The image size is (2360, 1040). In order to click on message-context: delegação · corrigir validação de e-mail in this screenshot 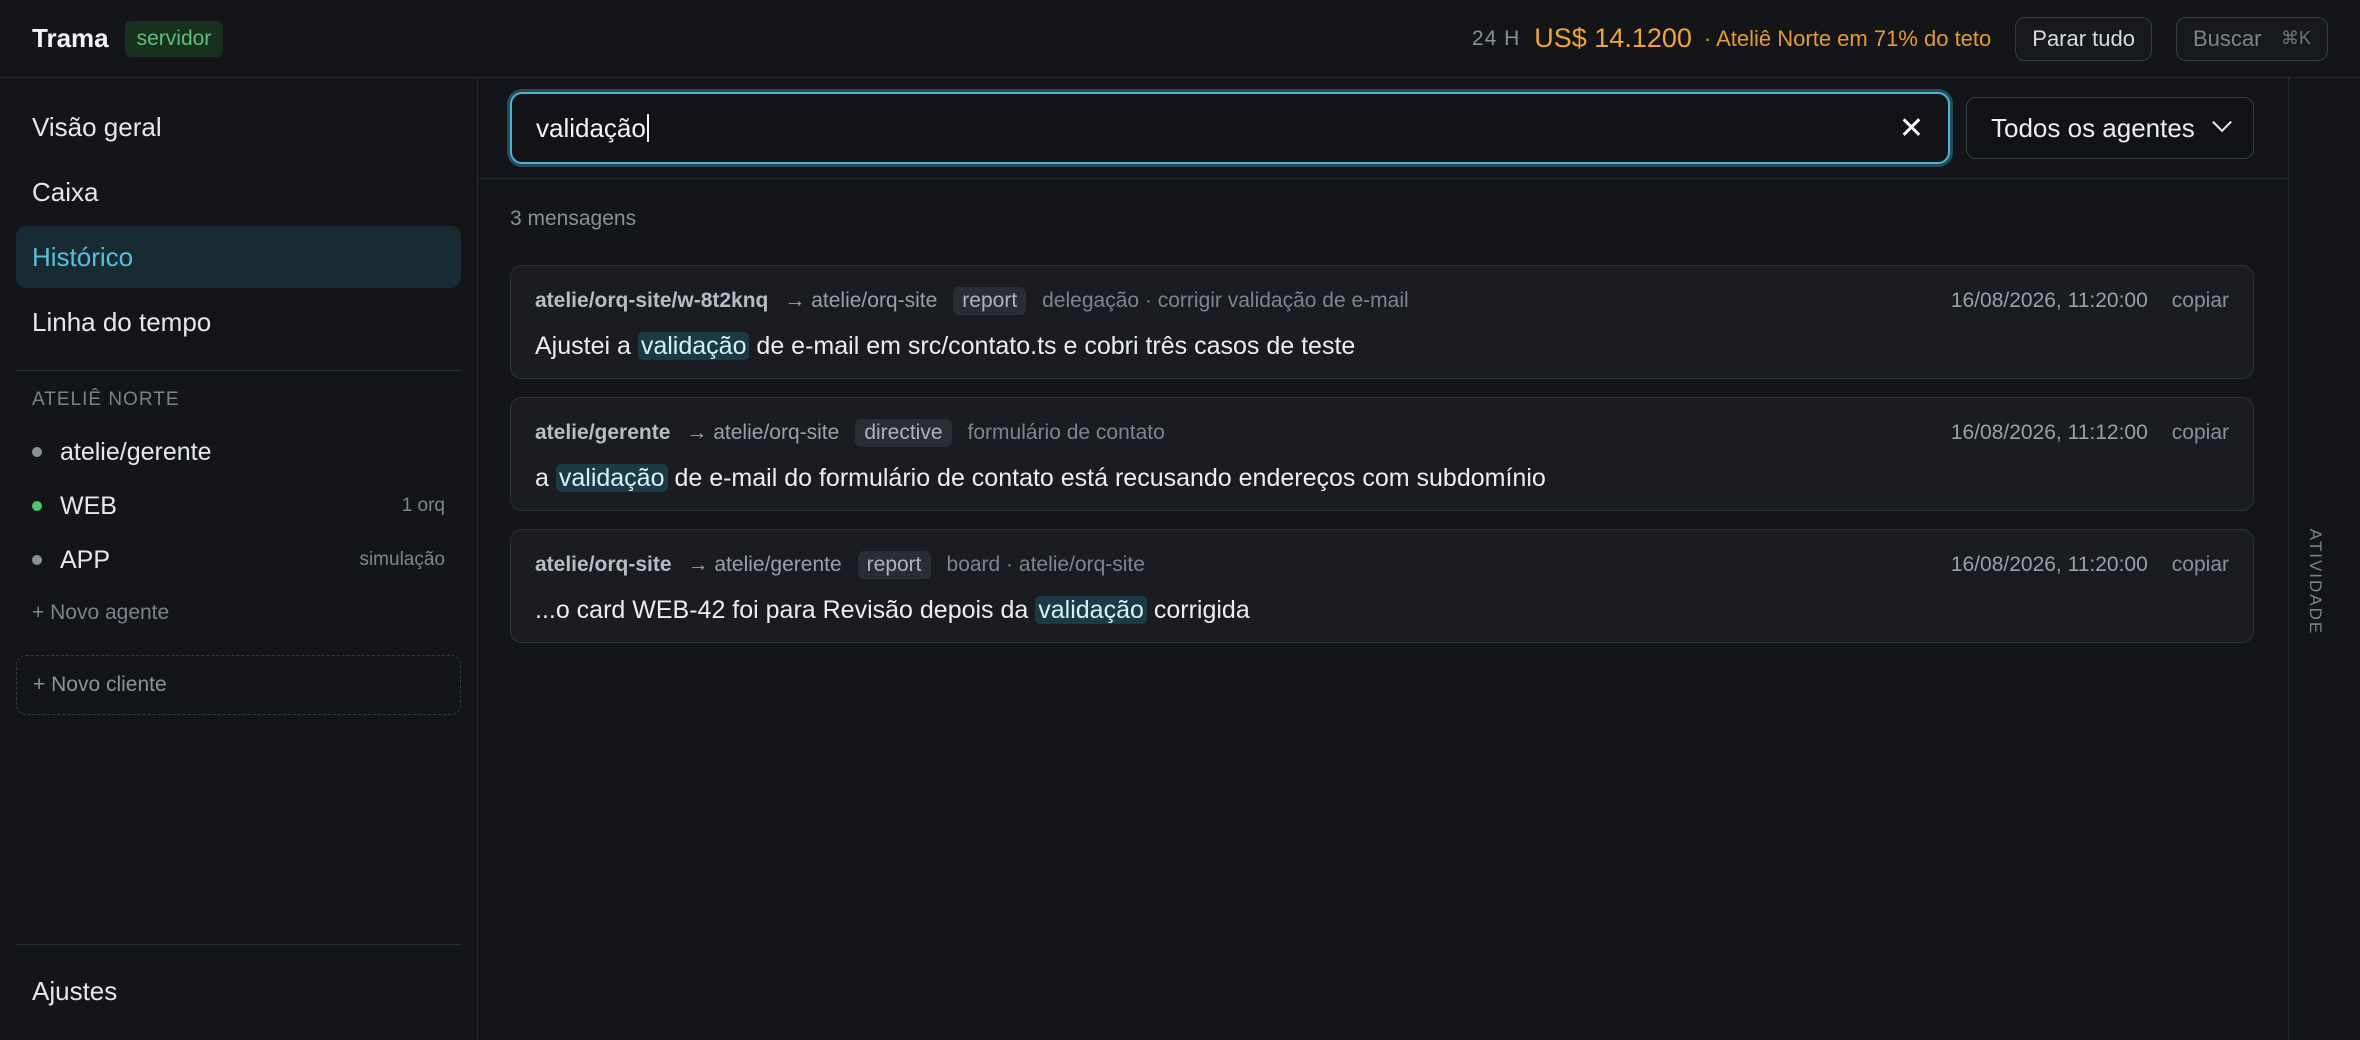, I will do `click(1225, 300)`.